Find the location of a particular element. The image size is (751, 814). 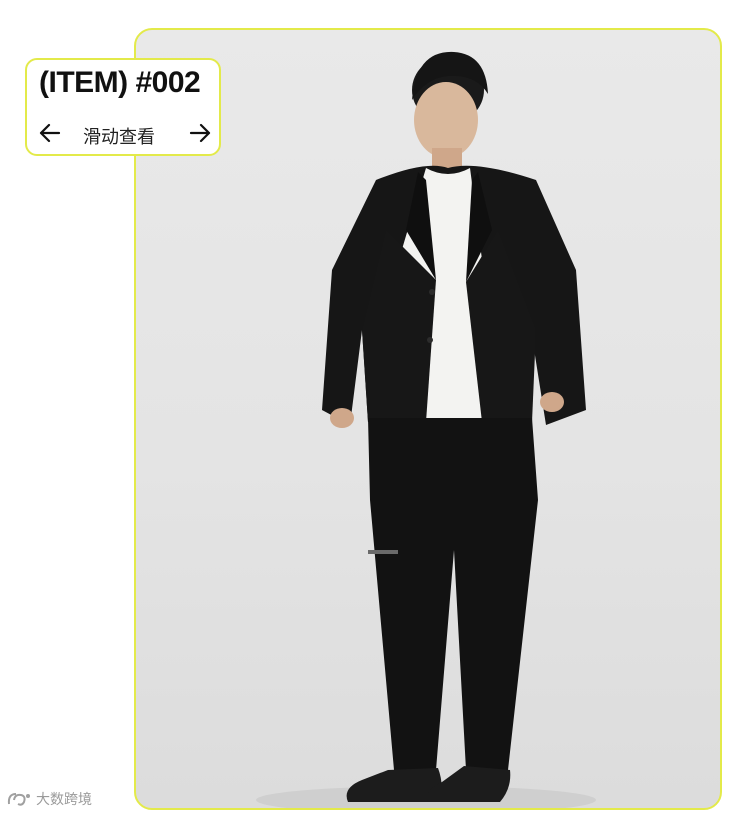

item-label-card: (ITEM) #002 滑动查看 is located at coordinates (123, 107).